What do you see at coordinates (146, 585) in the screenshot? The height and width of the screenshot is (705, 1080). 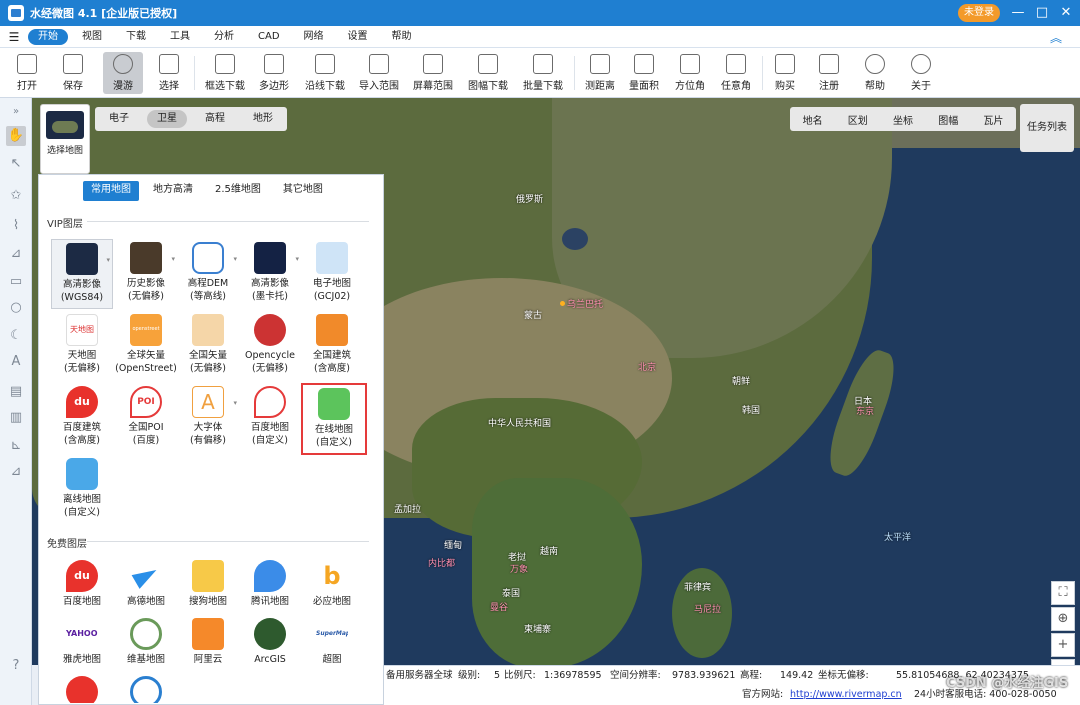 I see `layer-amap-free: 高德地图` at bounding box center [146, 585].